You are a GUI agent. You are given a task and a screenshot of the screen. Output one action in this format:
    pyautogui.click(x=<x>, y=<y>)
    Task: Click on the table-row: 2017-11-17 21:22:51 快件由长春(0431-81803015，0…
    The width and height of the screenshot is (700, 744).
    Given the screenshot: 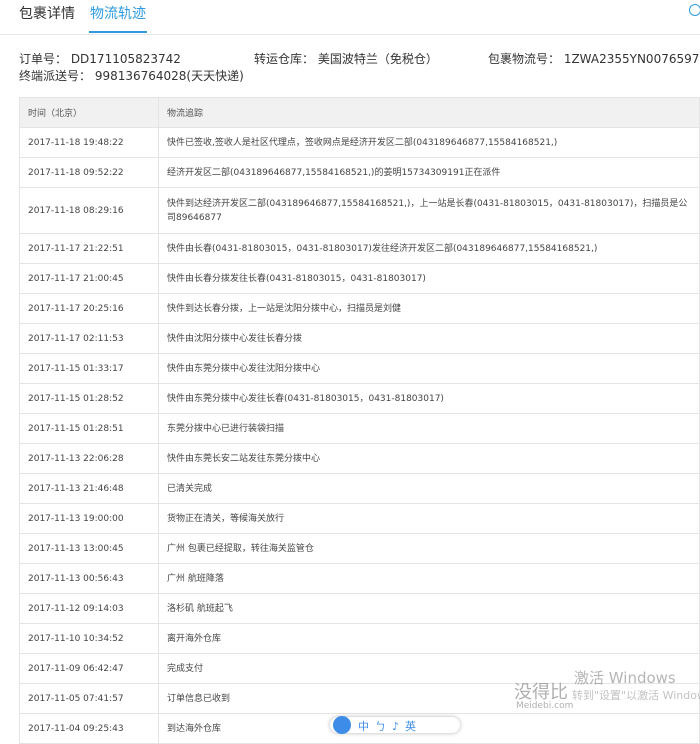 What is the action you would take?
    pyautogui.click(x=359, y=248)
    